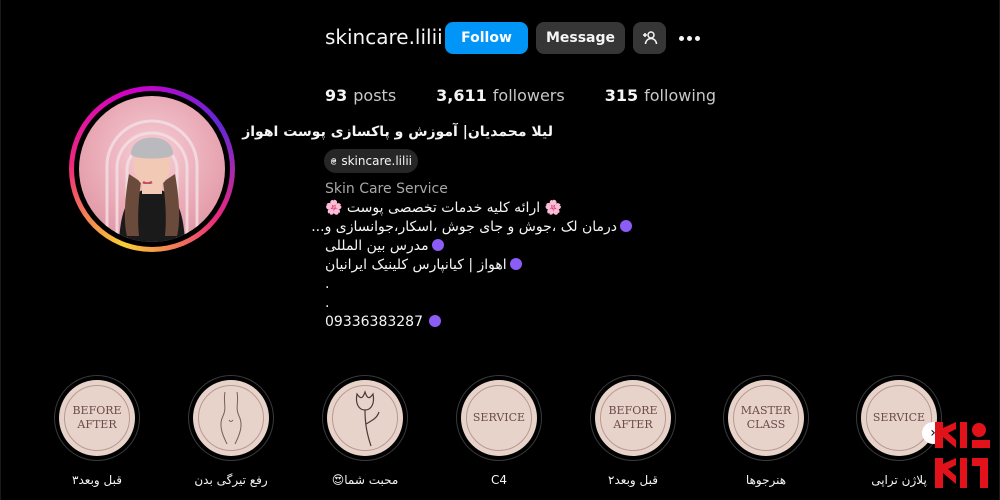 The image size is (1000, 500). What do you see at coordinates (365, 480) in the screenshot?
I see `highlight-label: محبت شما😍` at bounding box center [365, 480].